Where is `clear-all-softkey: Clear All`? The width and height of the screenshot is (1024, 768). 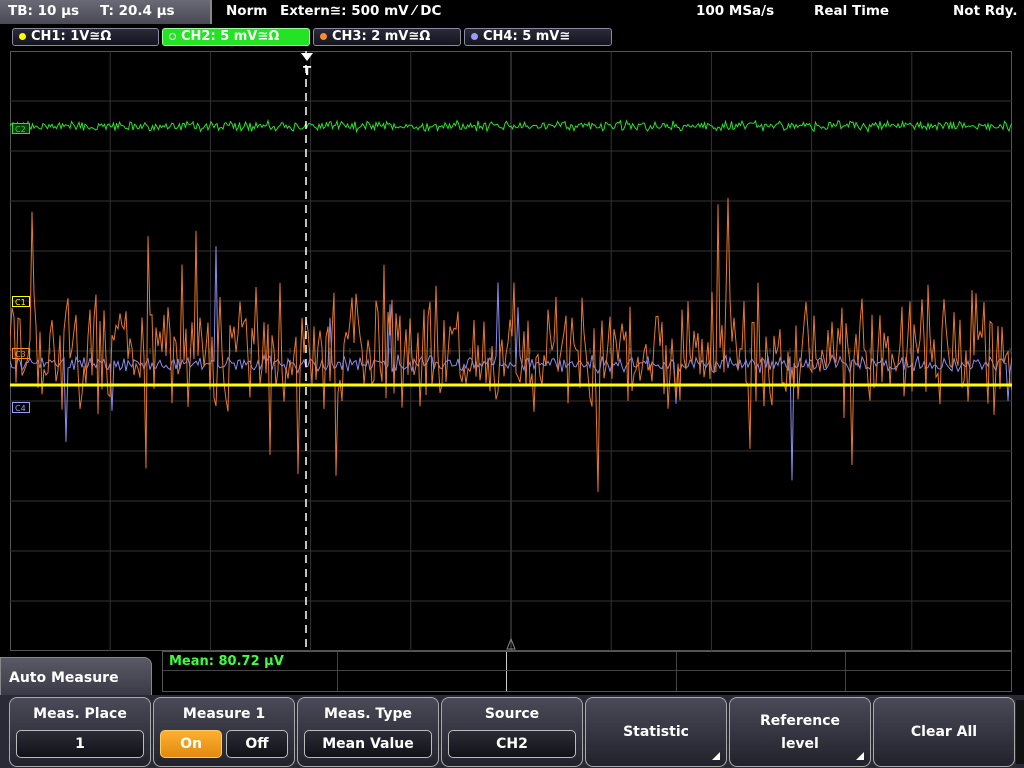 clear-all-softkey: Clear All is located at coordinates (944, 732).